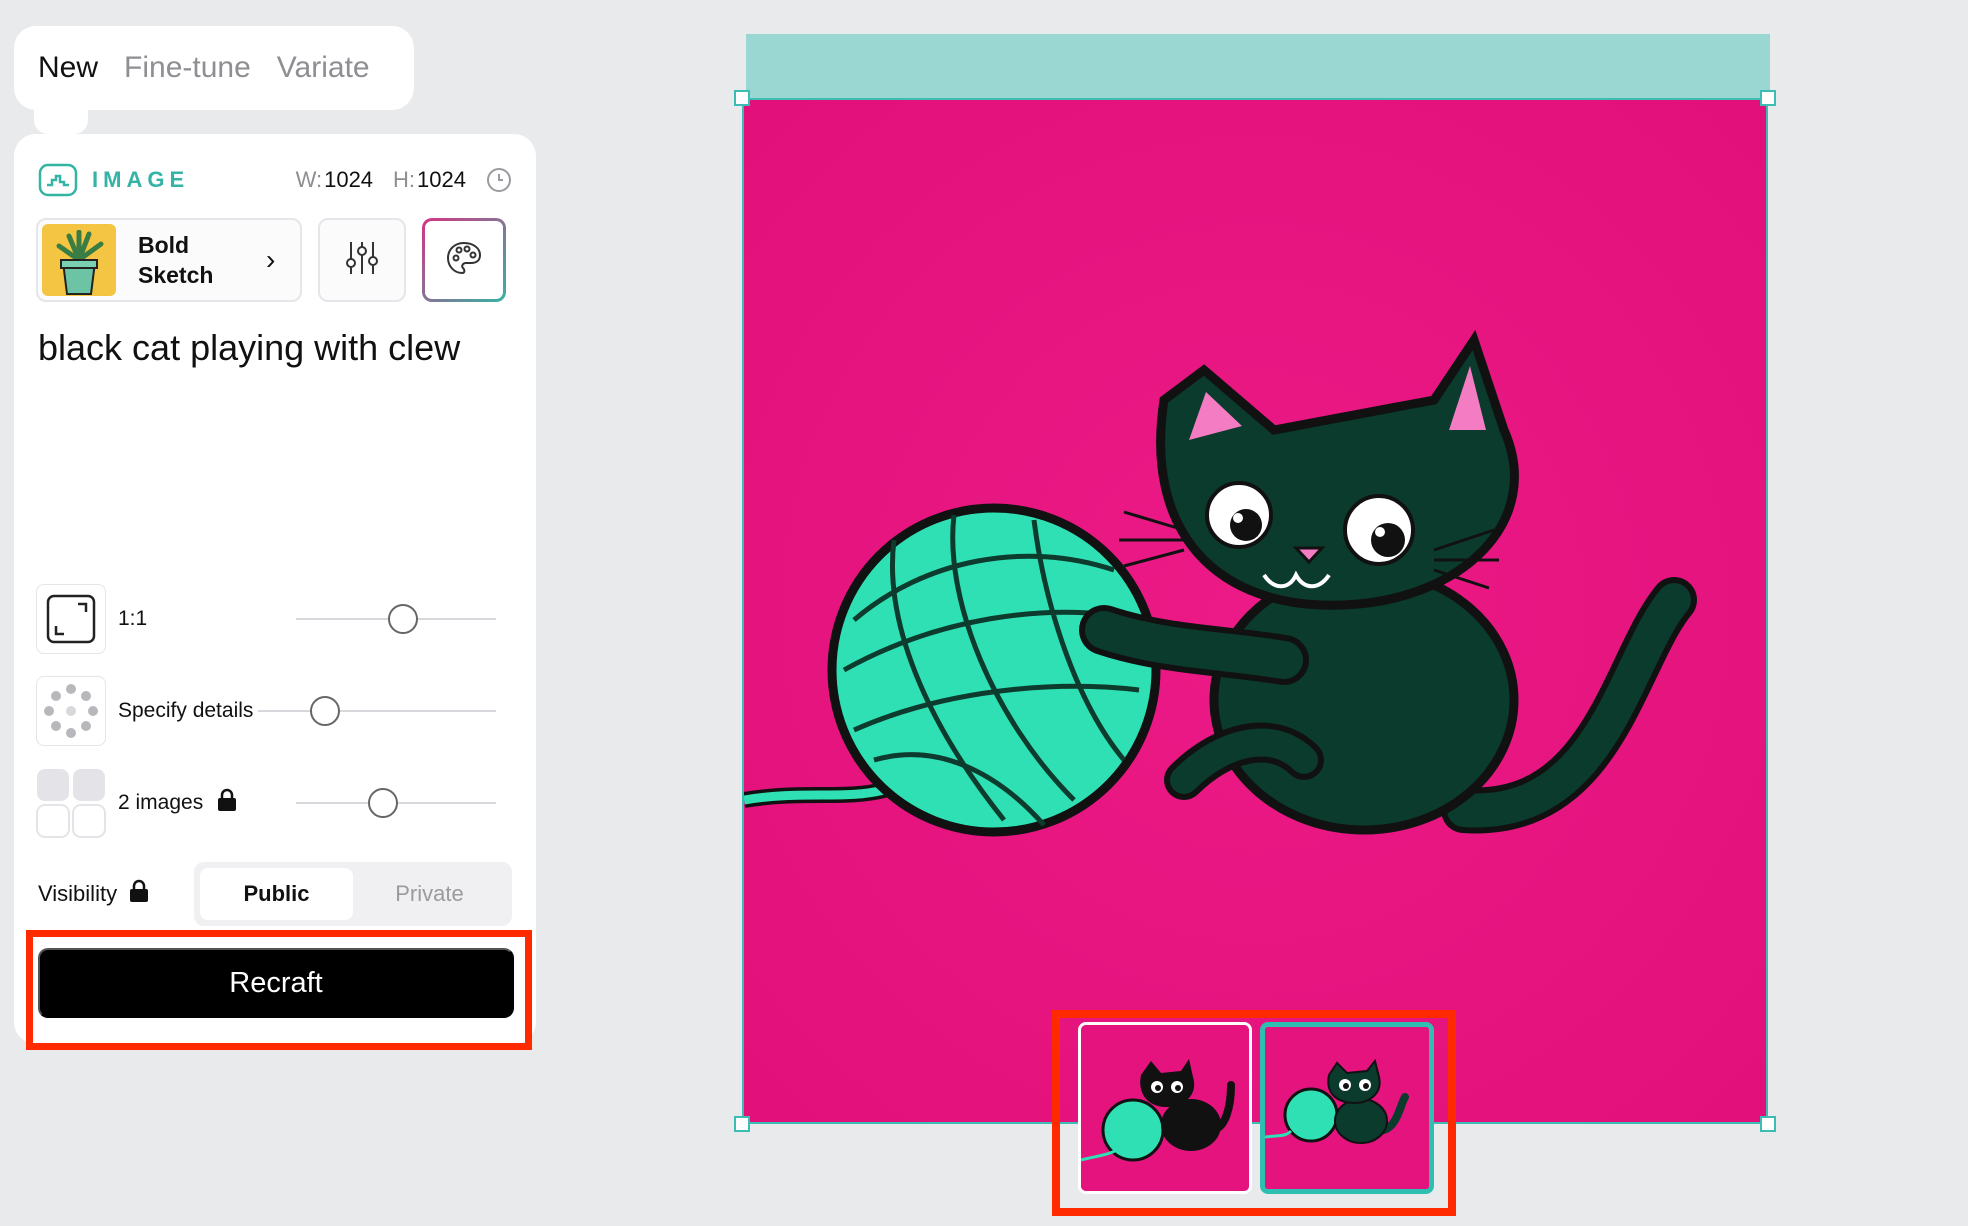  I want to click on details-row: Specify details, so click(274, 711).